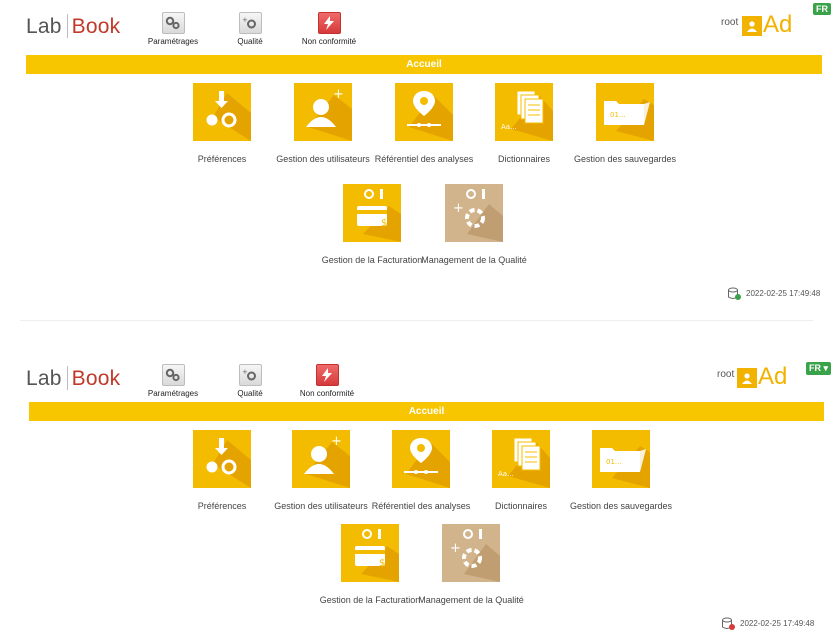  Describe the element at coordinates (826, 368) in the screenshot. I see `chevron-down-icon: ▾` at that location.